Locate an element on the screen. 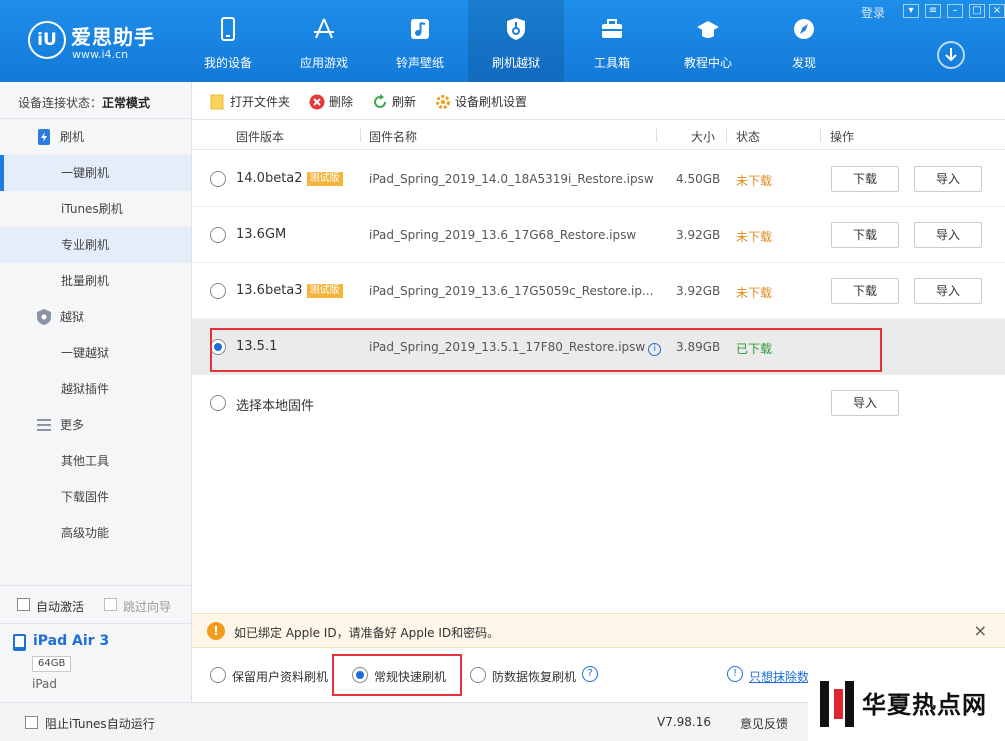 This screenshot has width=1005, height=741. sidebar-label: iTunes刷机 is located at coordinates (92, 209).